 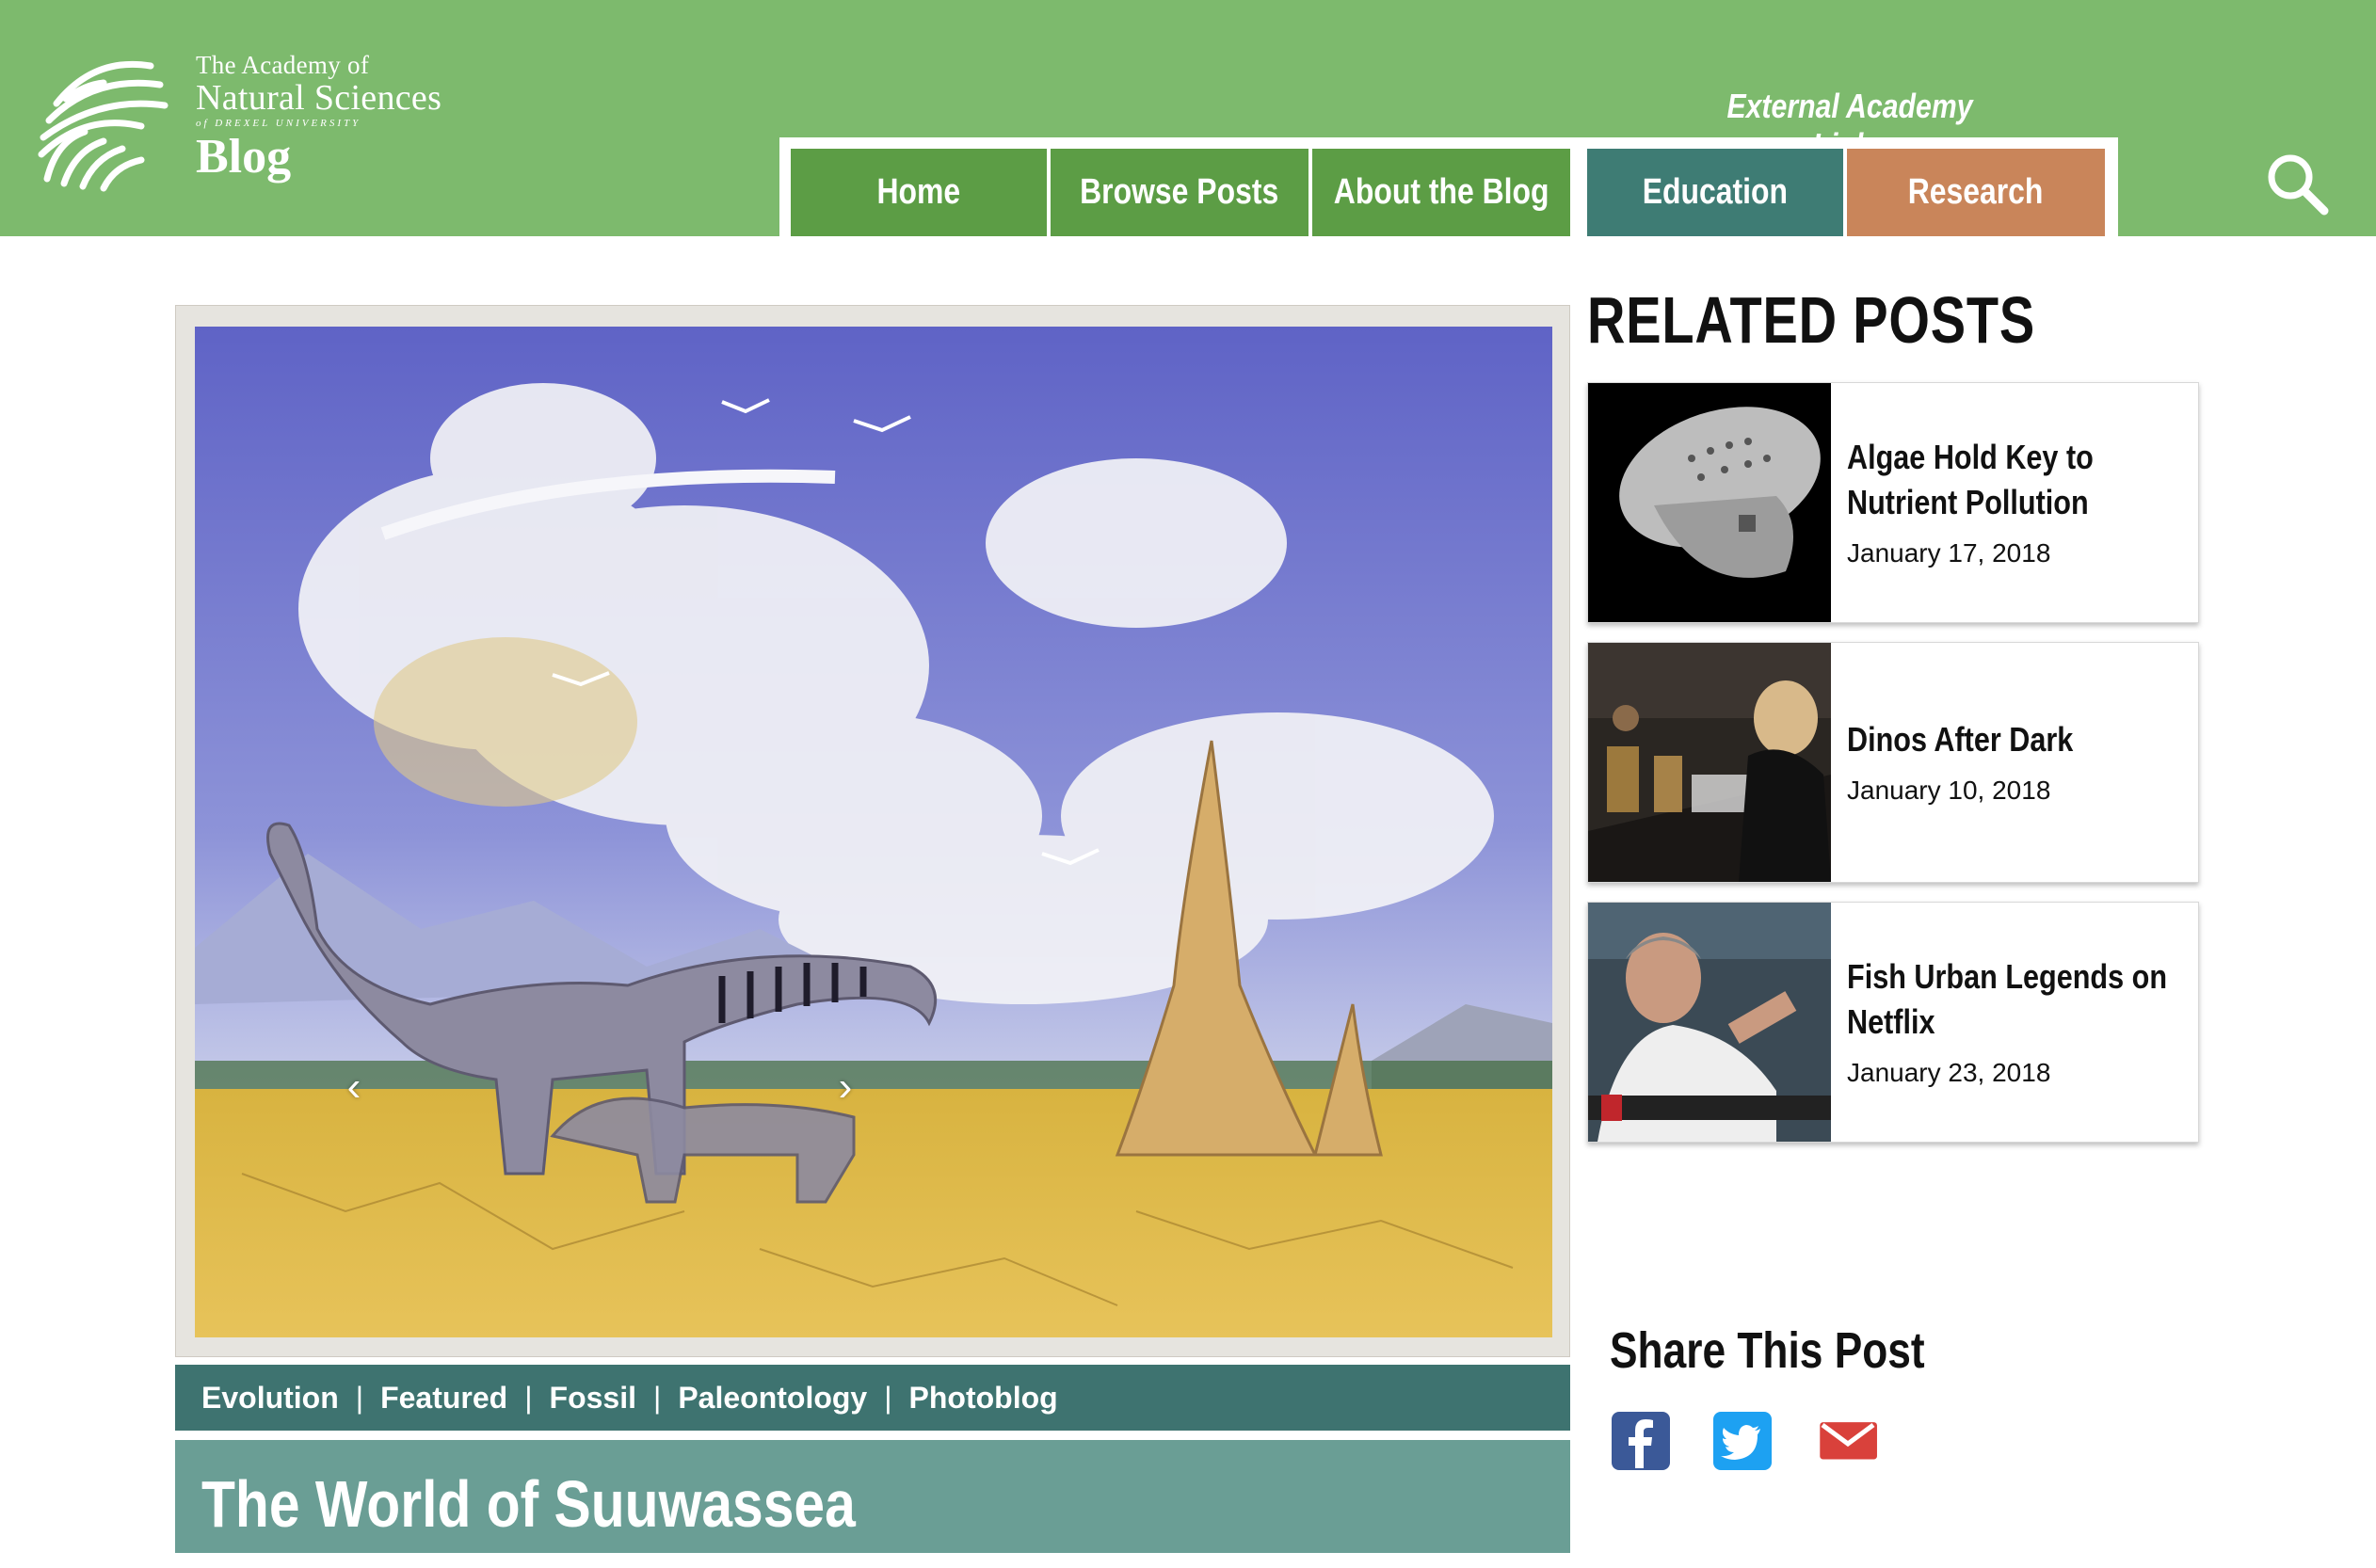 I want to click on post-title-bar: The World of Suuwassea, so click(x=872, y=1496).